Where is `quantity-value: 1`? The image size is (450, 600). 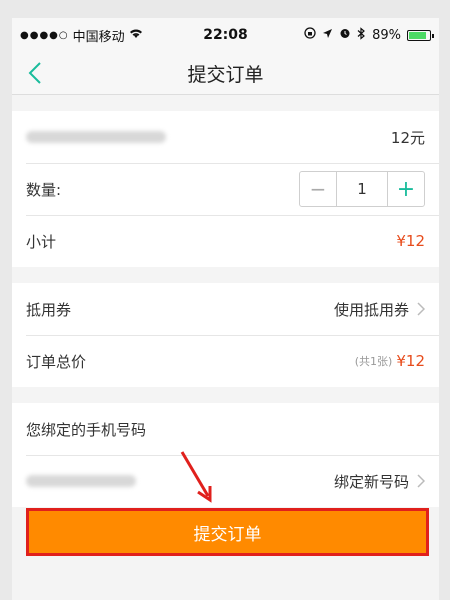 quantity-value: 1 is located at coordinates (362, 189).